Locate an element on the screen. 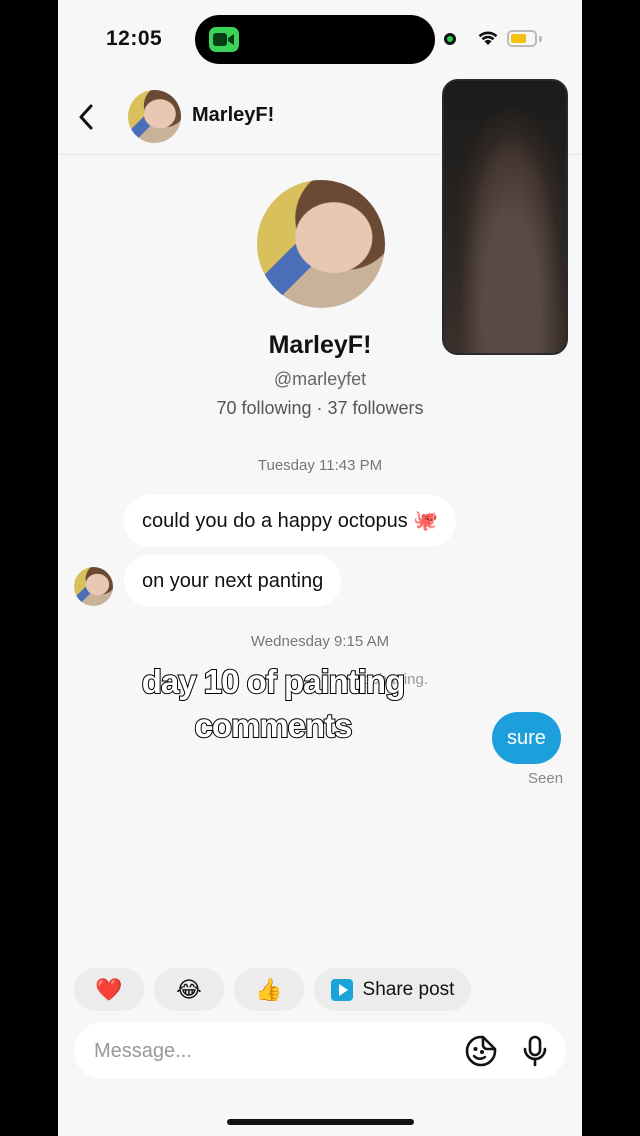 This screenshot has height=1136, width=640. home-indicator is located at coordinates (320, 1122).